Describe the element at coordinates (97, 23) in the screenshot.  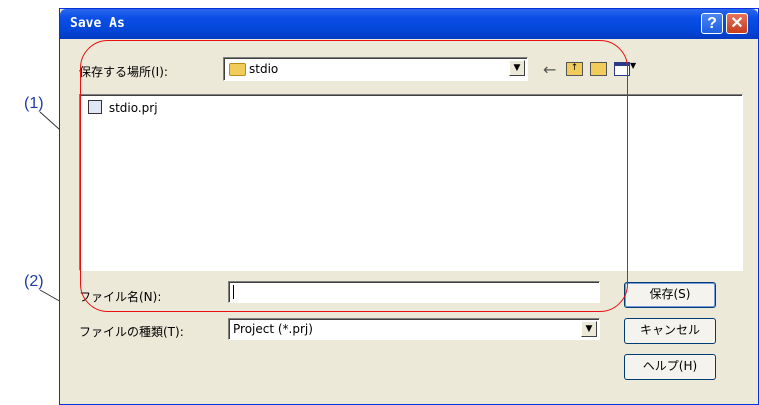
I see `dialog-title: Save As` at that location.